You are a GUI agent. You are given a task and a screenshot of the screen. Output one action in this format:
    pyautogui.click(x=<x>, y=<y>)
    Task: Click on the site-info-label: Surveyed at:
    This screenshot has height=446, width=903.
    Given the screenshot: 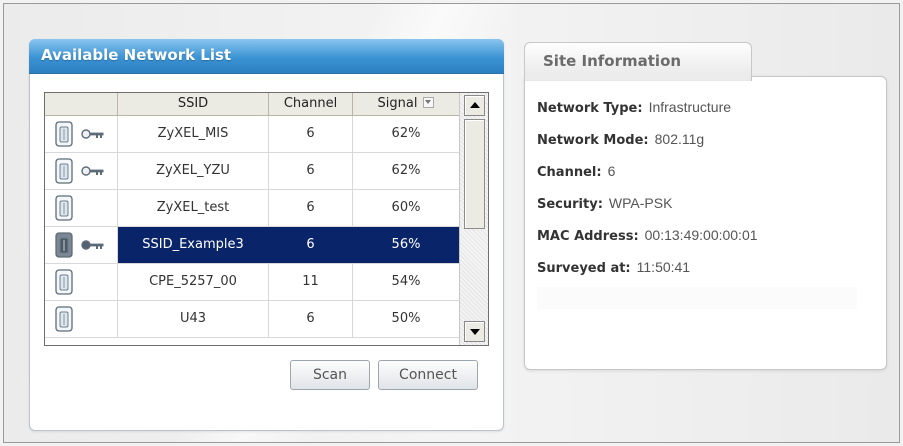 What is the action you would take?
    pyautogui.click(x=584, y=268)
    